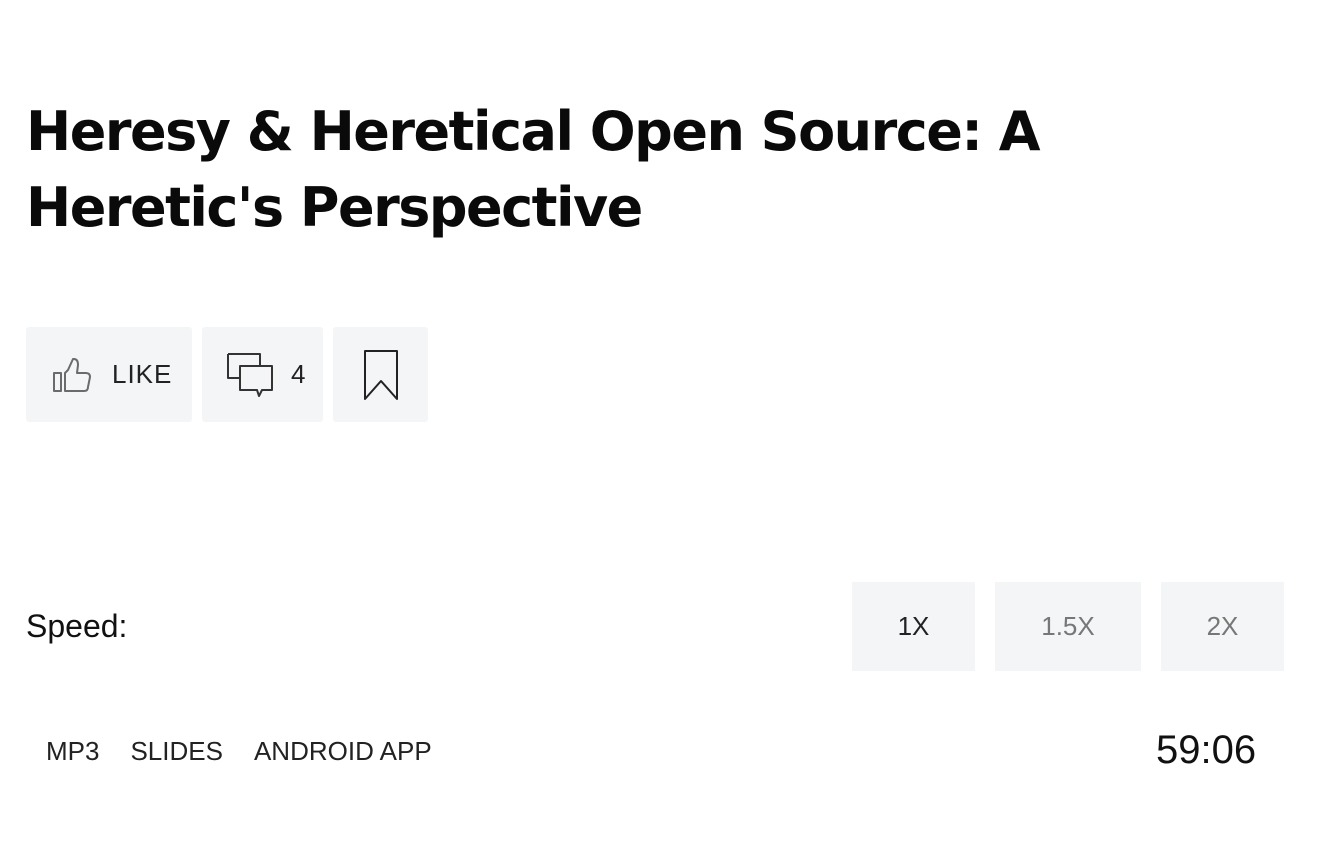 Image resolution: width=1319 pixels, height=866 pixels. Describe the element at coordinates (176, 751) in the screenshot. I see `slides-link: SLIDES` at that location.